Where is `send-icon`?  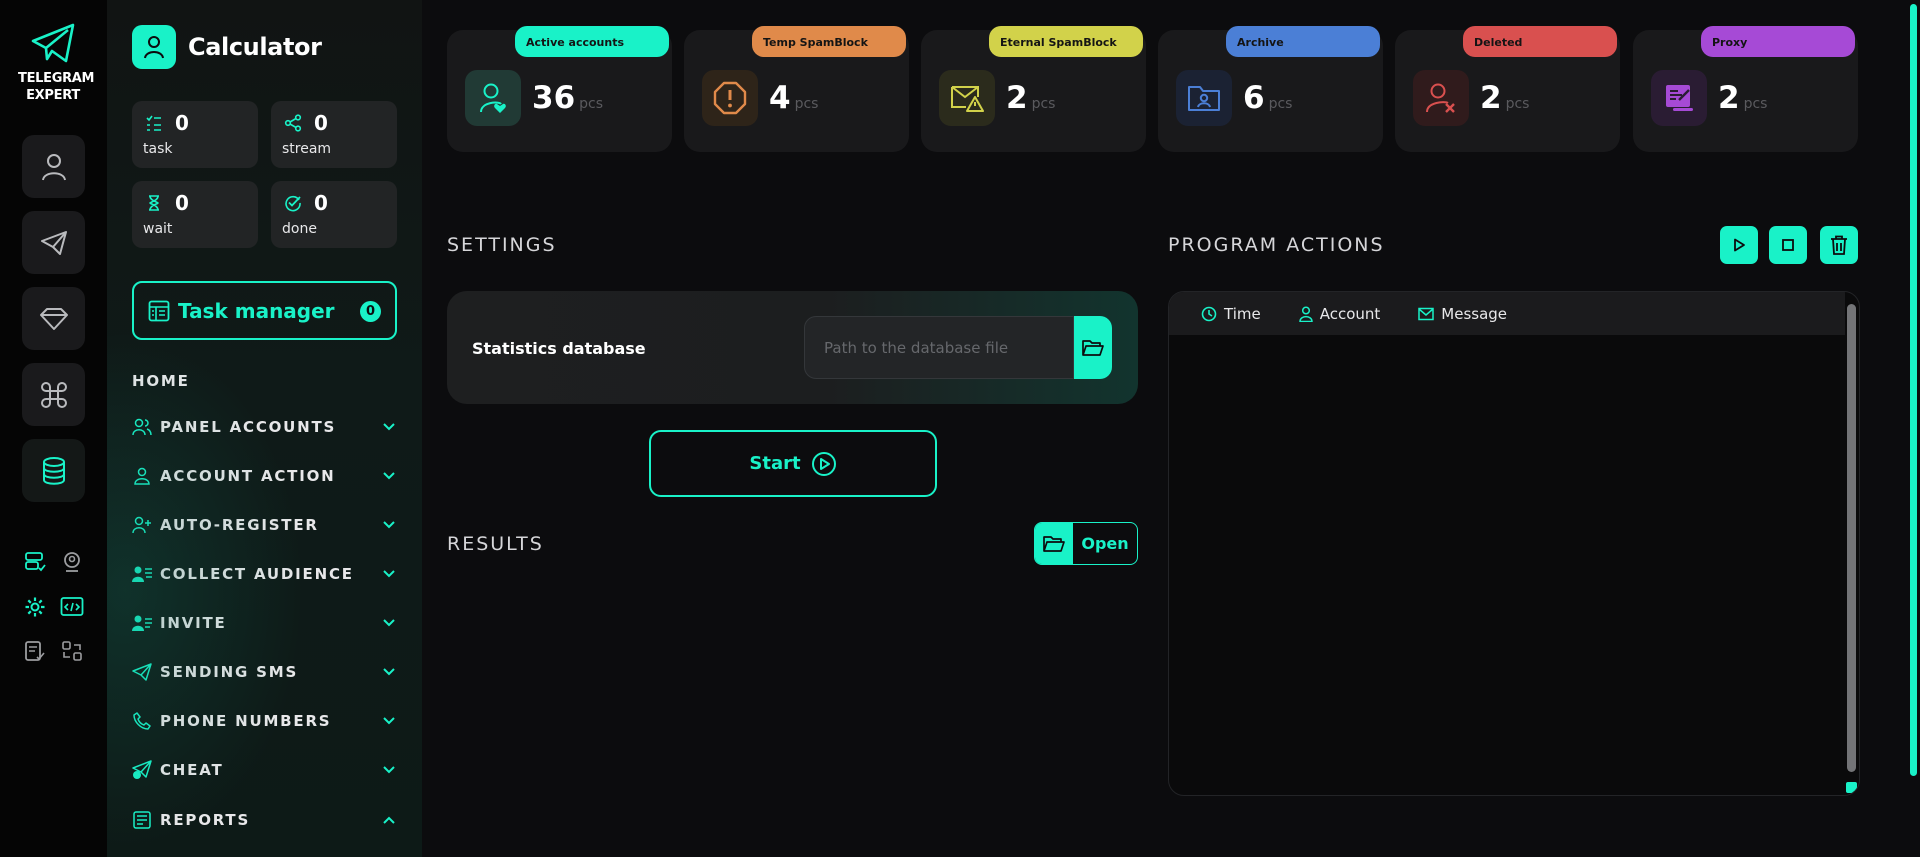
send-icon is located at coordinates (142, 672).